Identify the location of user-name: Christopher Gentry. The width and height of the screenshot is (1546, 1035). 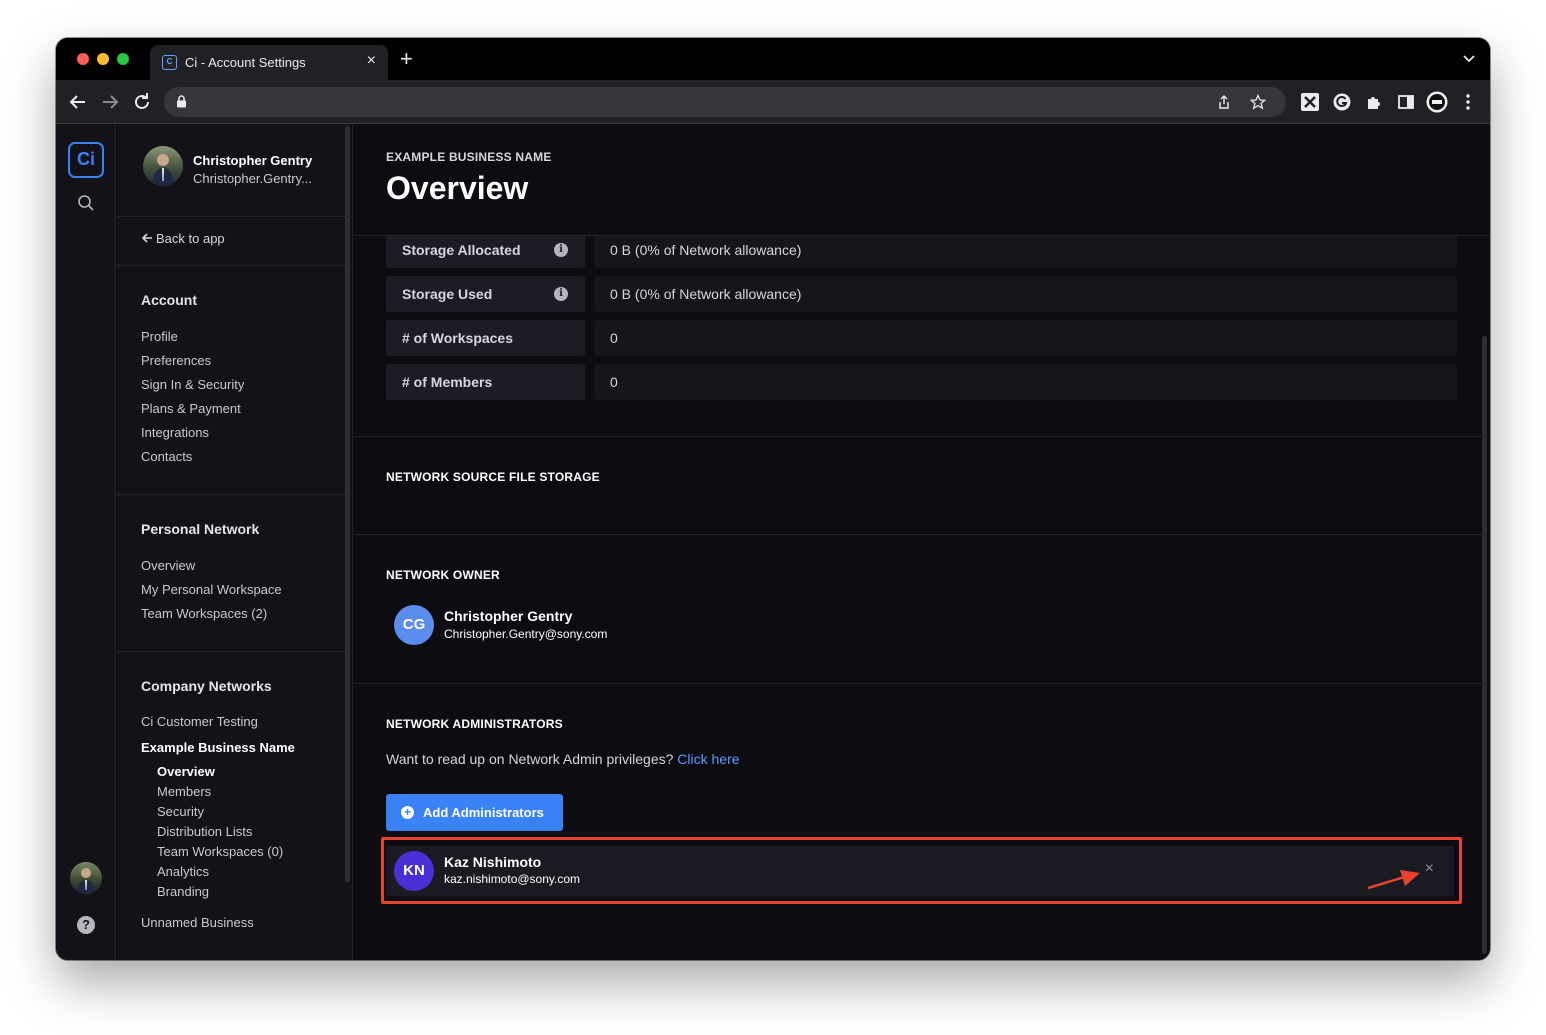
(253, 160).